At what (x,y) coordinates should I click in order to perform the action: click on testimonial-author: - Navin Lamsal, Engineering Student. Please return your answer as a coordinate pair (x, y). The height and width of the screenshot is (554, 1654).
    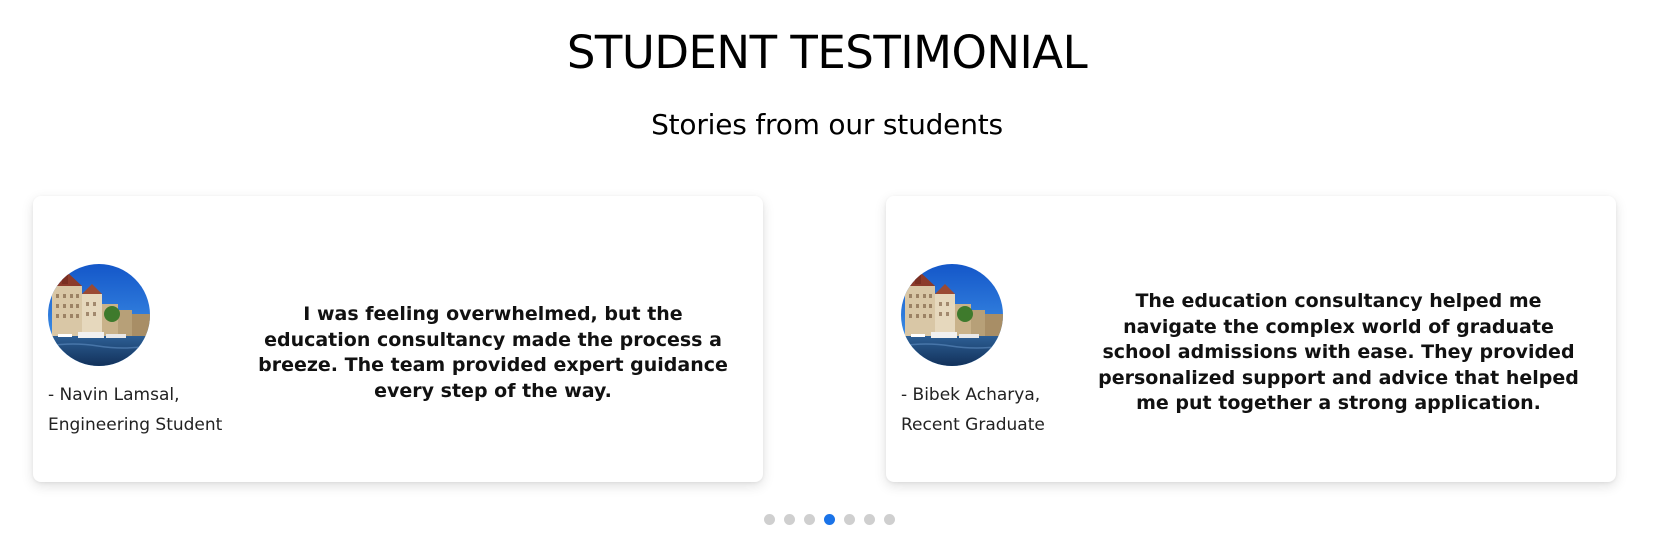
    Looking at the image, I should click on (148, 410).